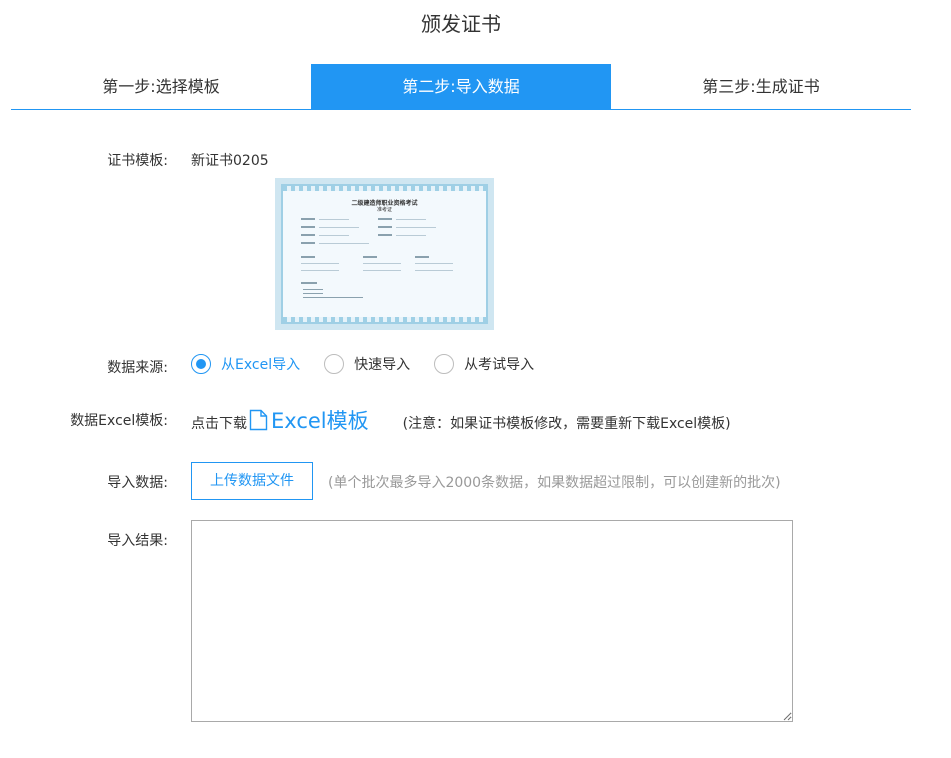 This screenshot has width=951, height=758. Describe the element at coordinates (499, 364) in the screenshot. I see `radio-exam-import-label: 从考试导入` at that location.